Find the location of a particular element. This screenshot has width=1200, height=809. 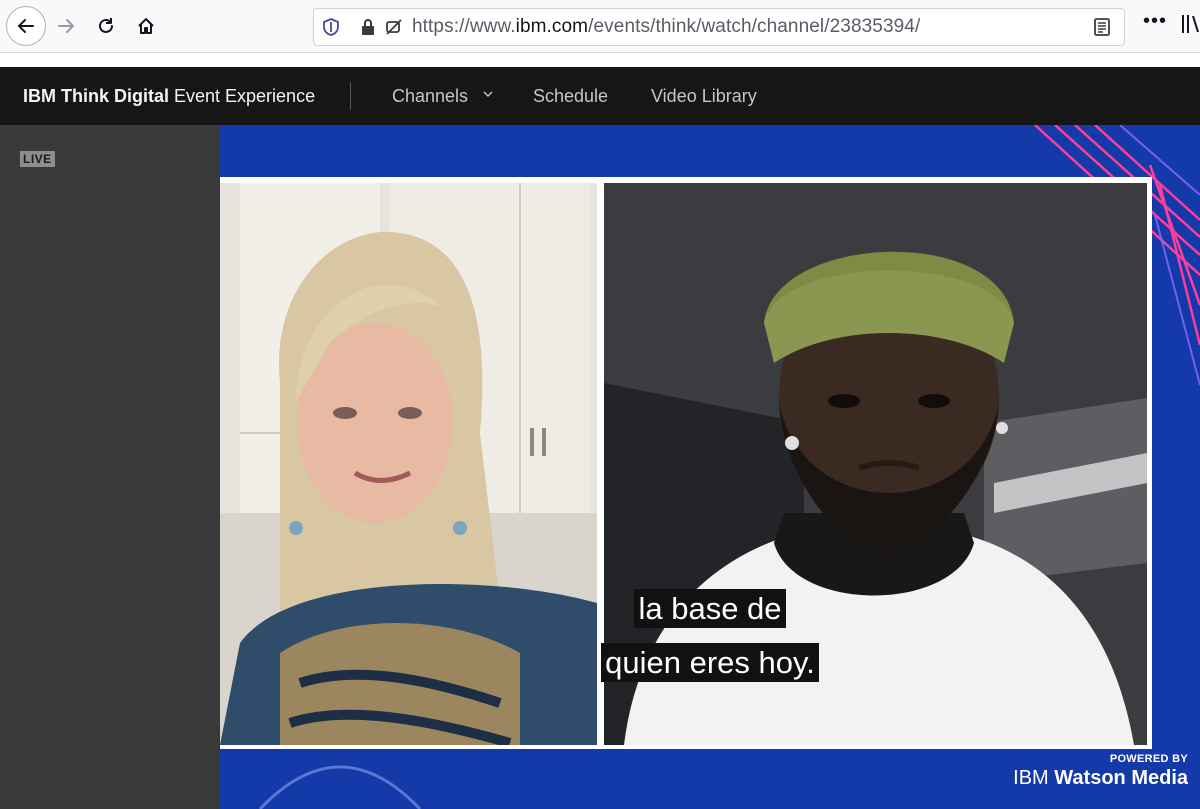

watson-media-brand: IBM Watson Media is located at coordinates (1100, 778).